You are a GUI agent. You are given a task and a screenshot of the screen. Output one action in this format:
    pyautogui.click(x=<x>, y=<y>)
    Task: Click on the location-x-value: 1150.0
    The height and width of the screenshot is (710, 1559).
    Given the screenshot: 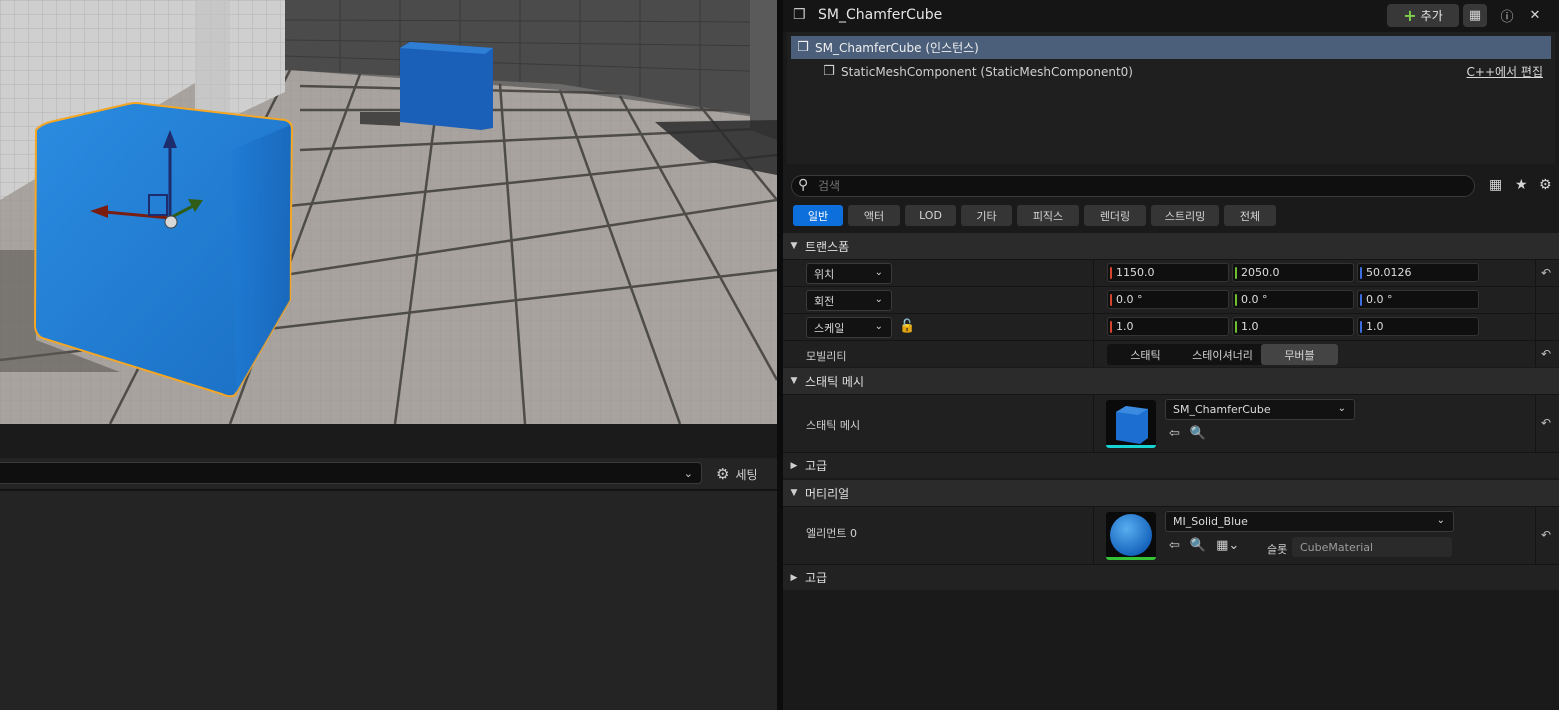 What is the action you would take?
    pyautogui.click(x=1135, y=272)
    